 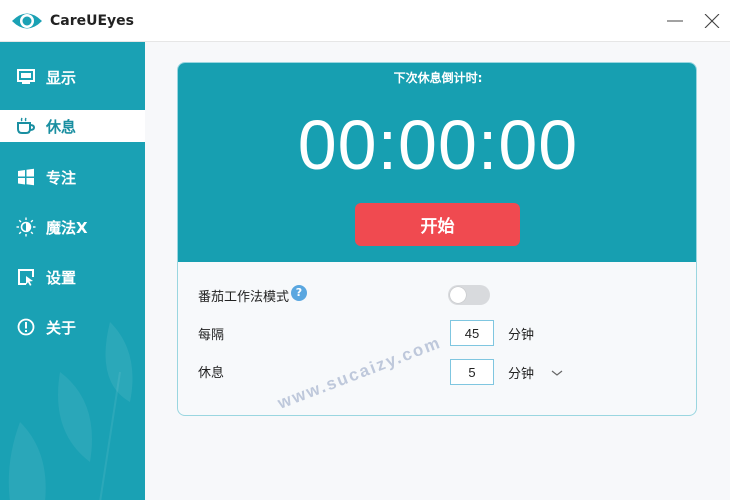 I want to click on minimize-icon, so click(x=675, y=21).